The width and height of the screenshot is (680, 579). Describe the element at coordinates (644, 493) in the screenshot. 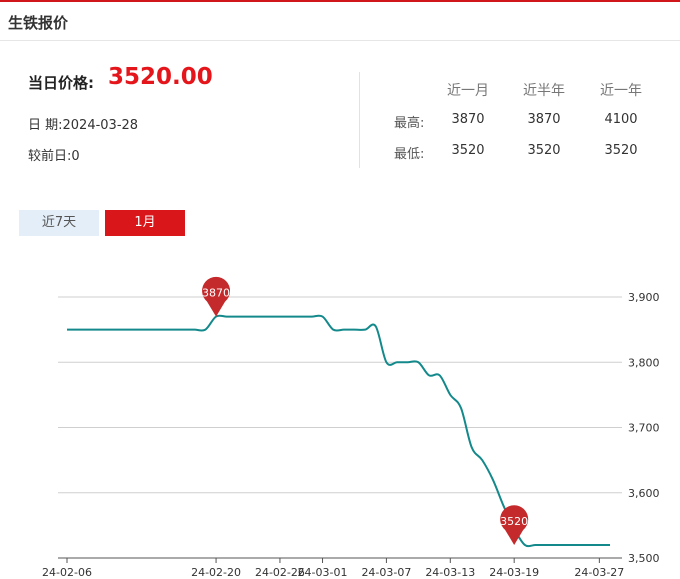

I see `y-tick-label: 3,600` at that location.